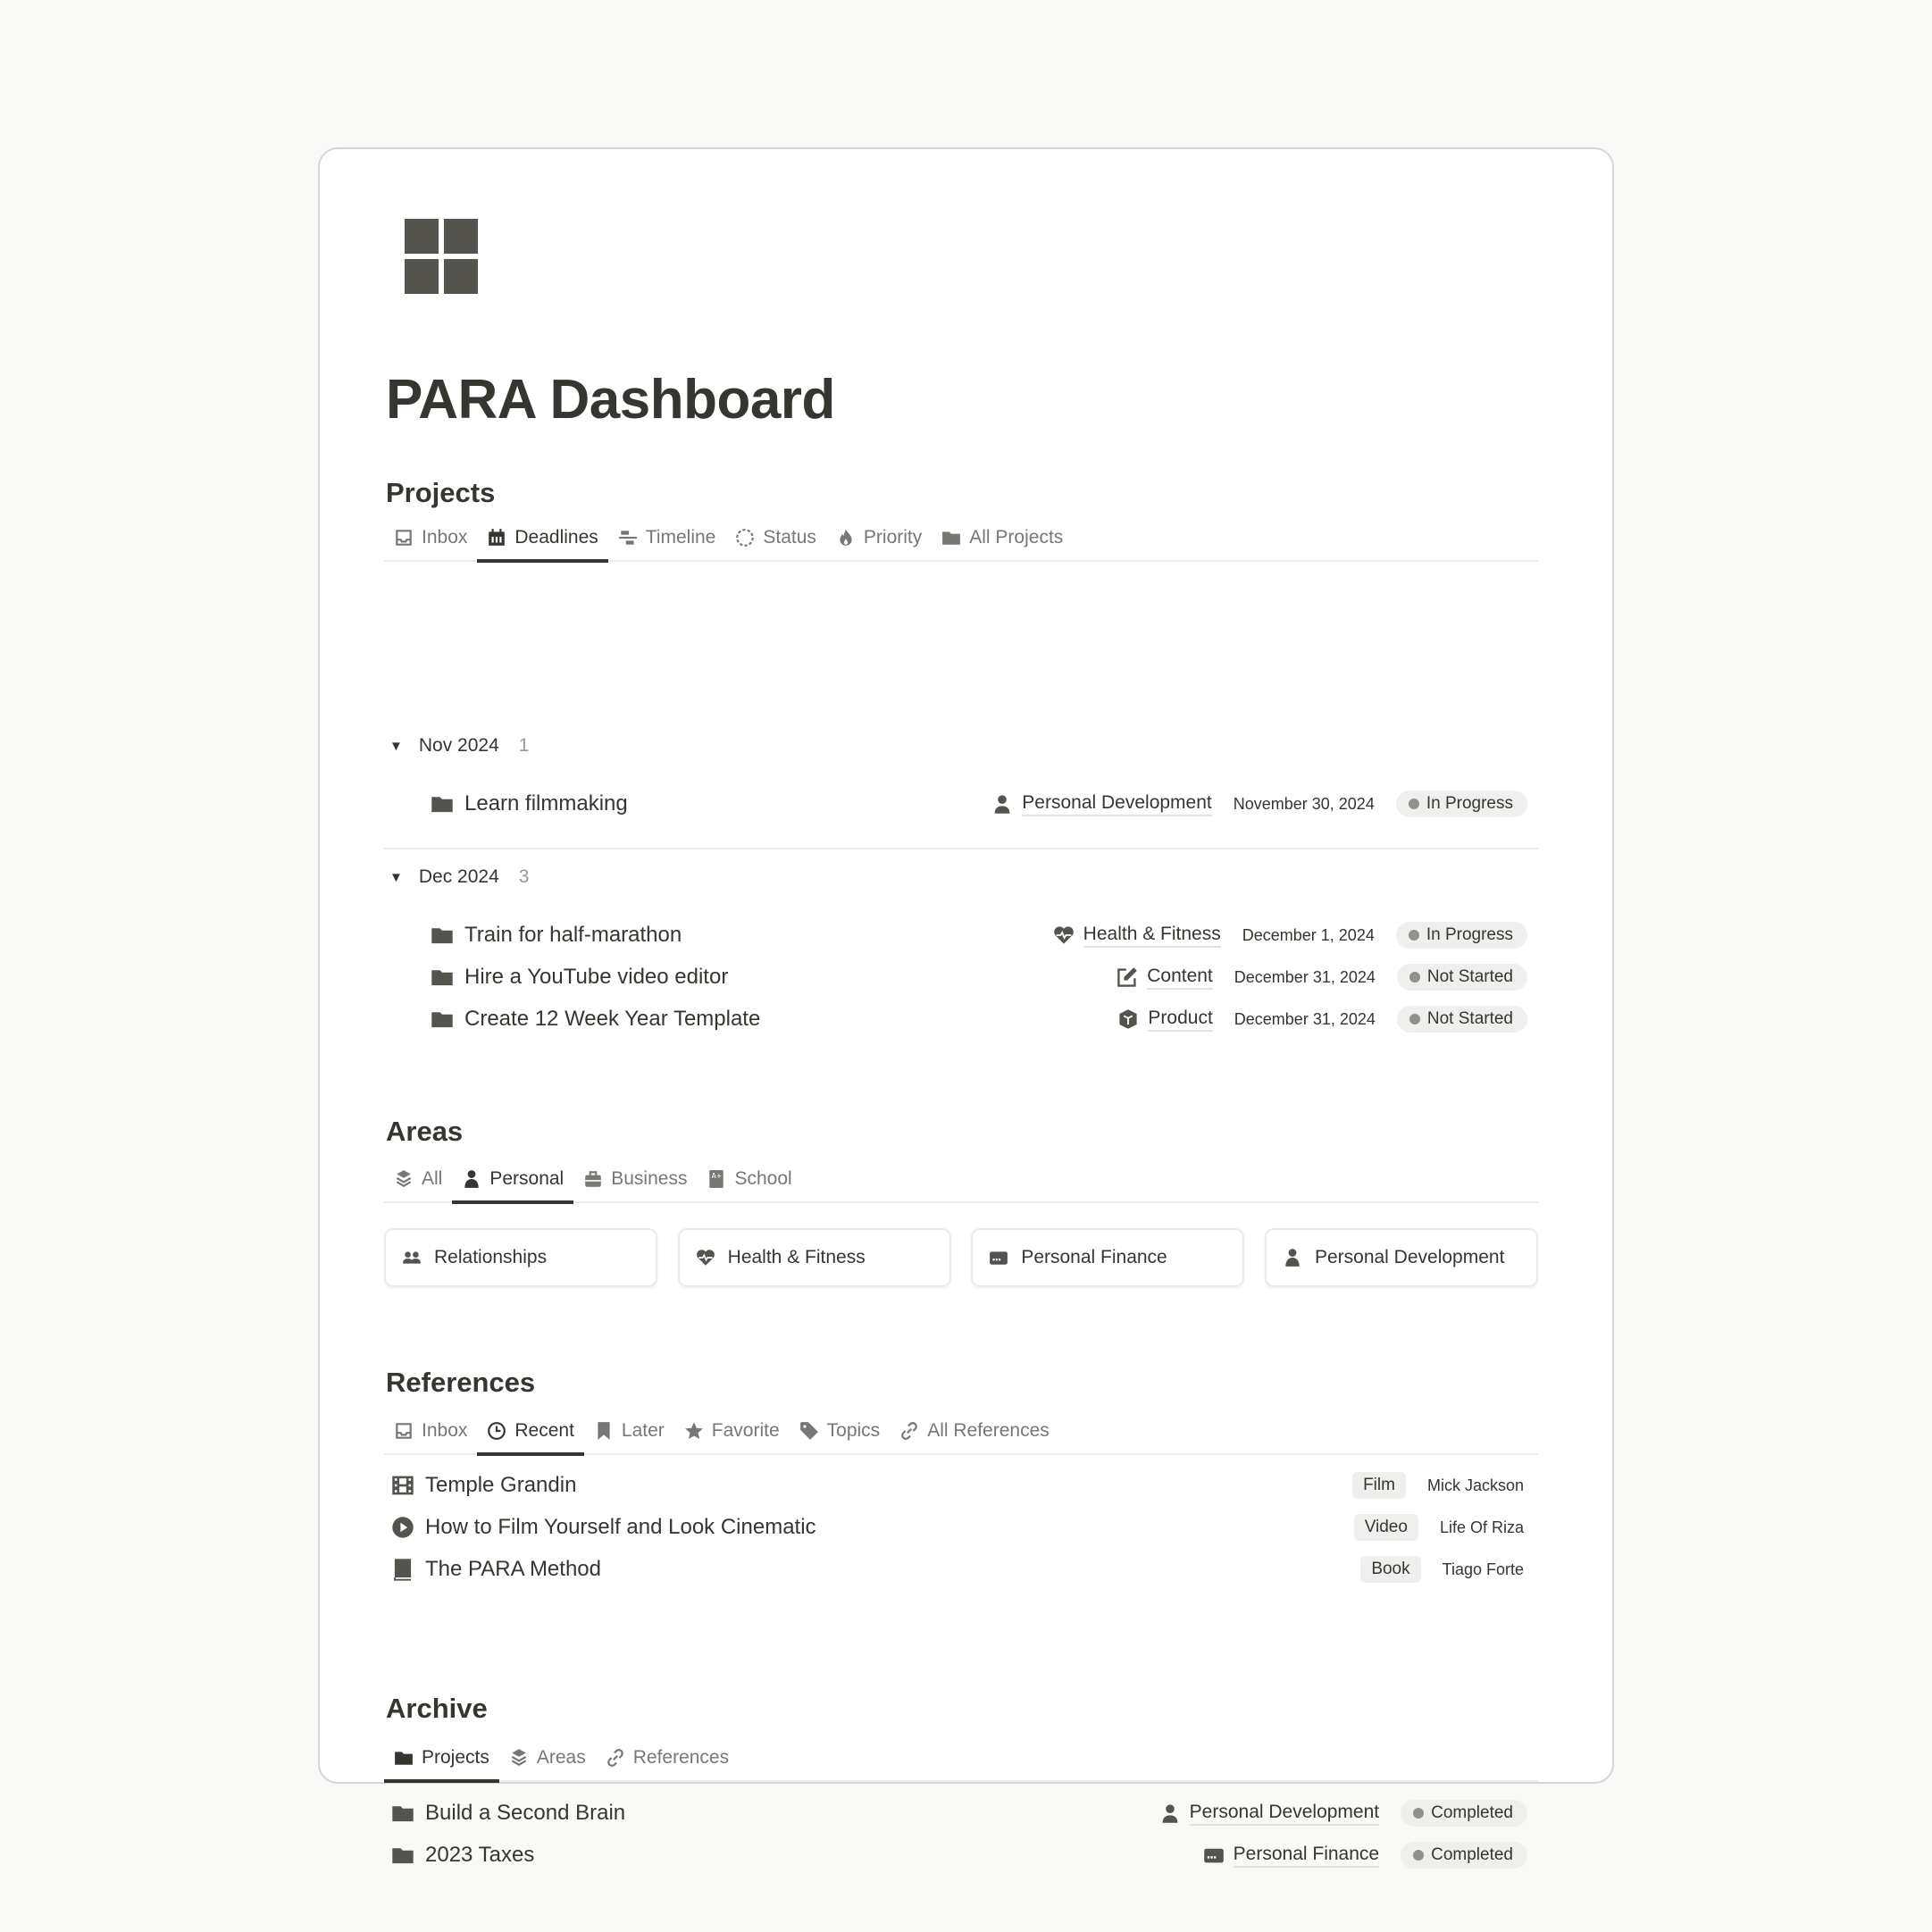  Describe the element at coordinates (745, 538) in the screenshot. I see `status-circle-icon` at that location.